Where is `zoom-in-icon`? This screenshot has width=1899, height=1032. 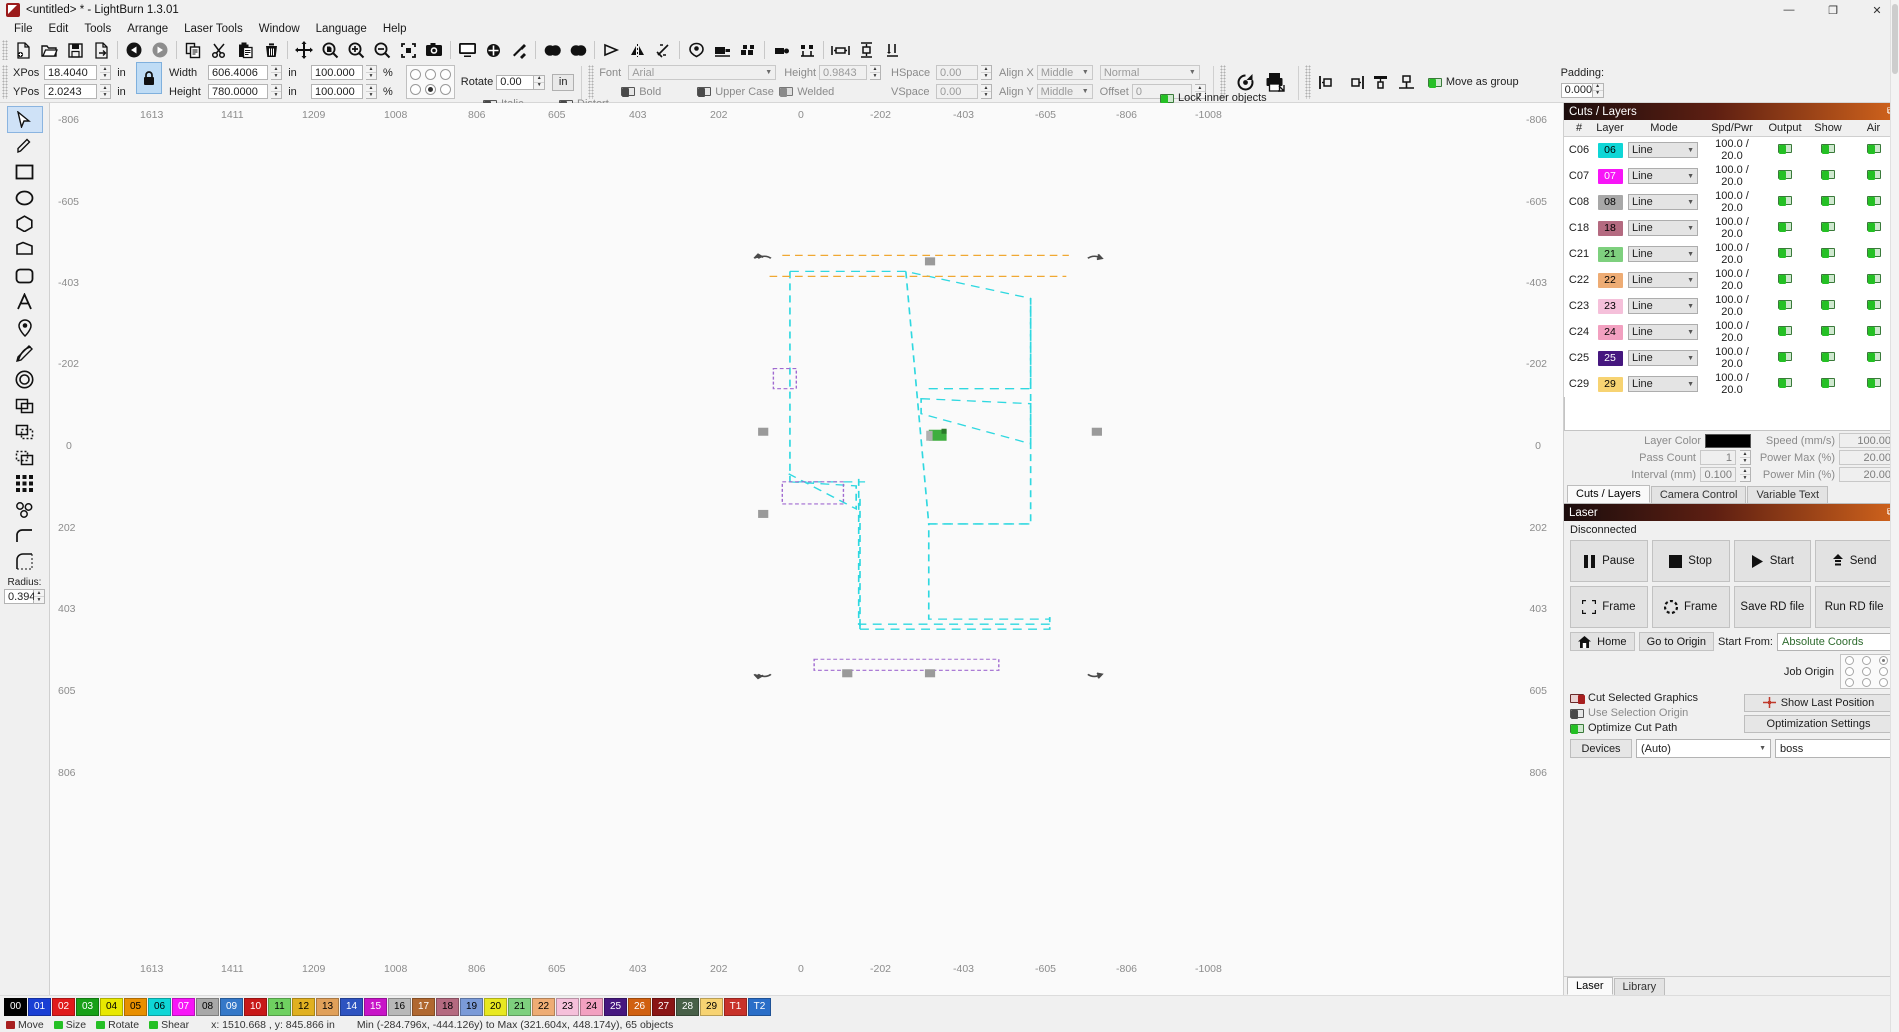 zoom-in-icon is located at coordinates (356, 50).